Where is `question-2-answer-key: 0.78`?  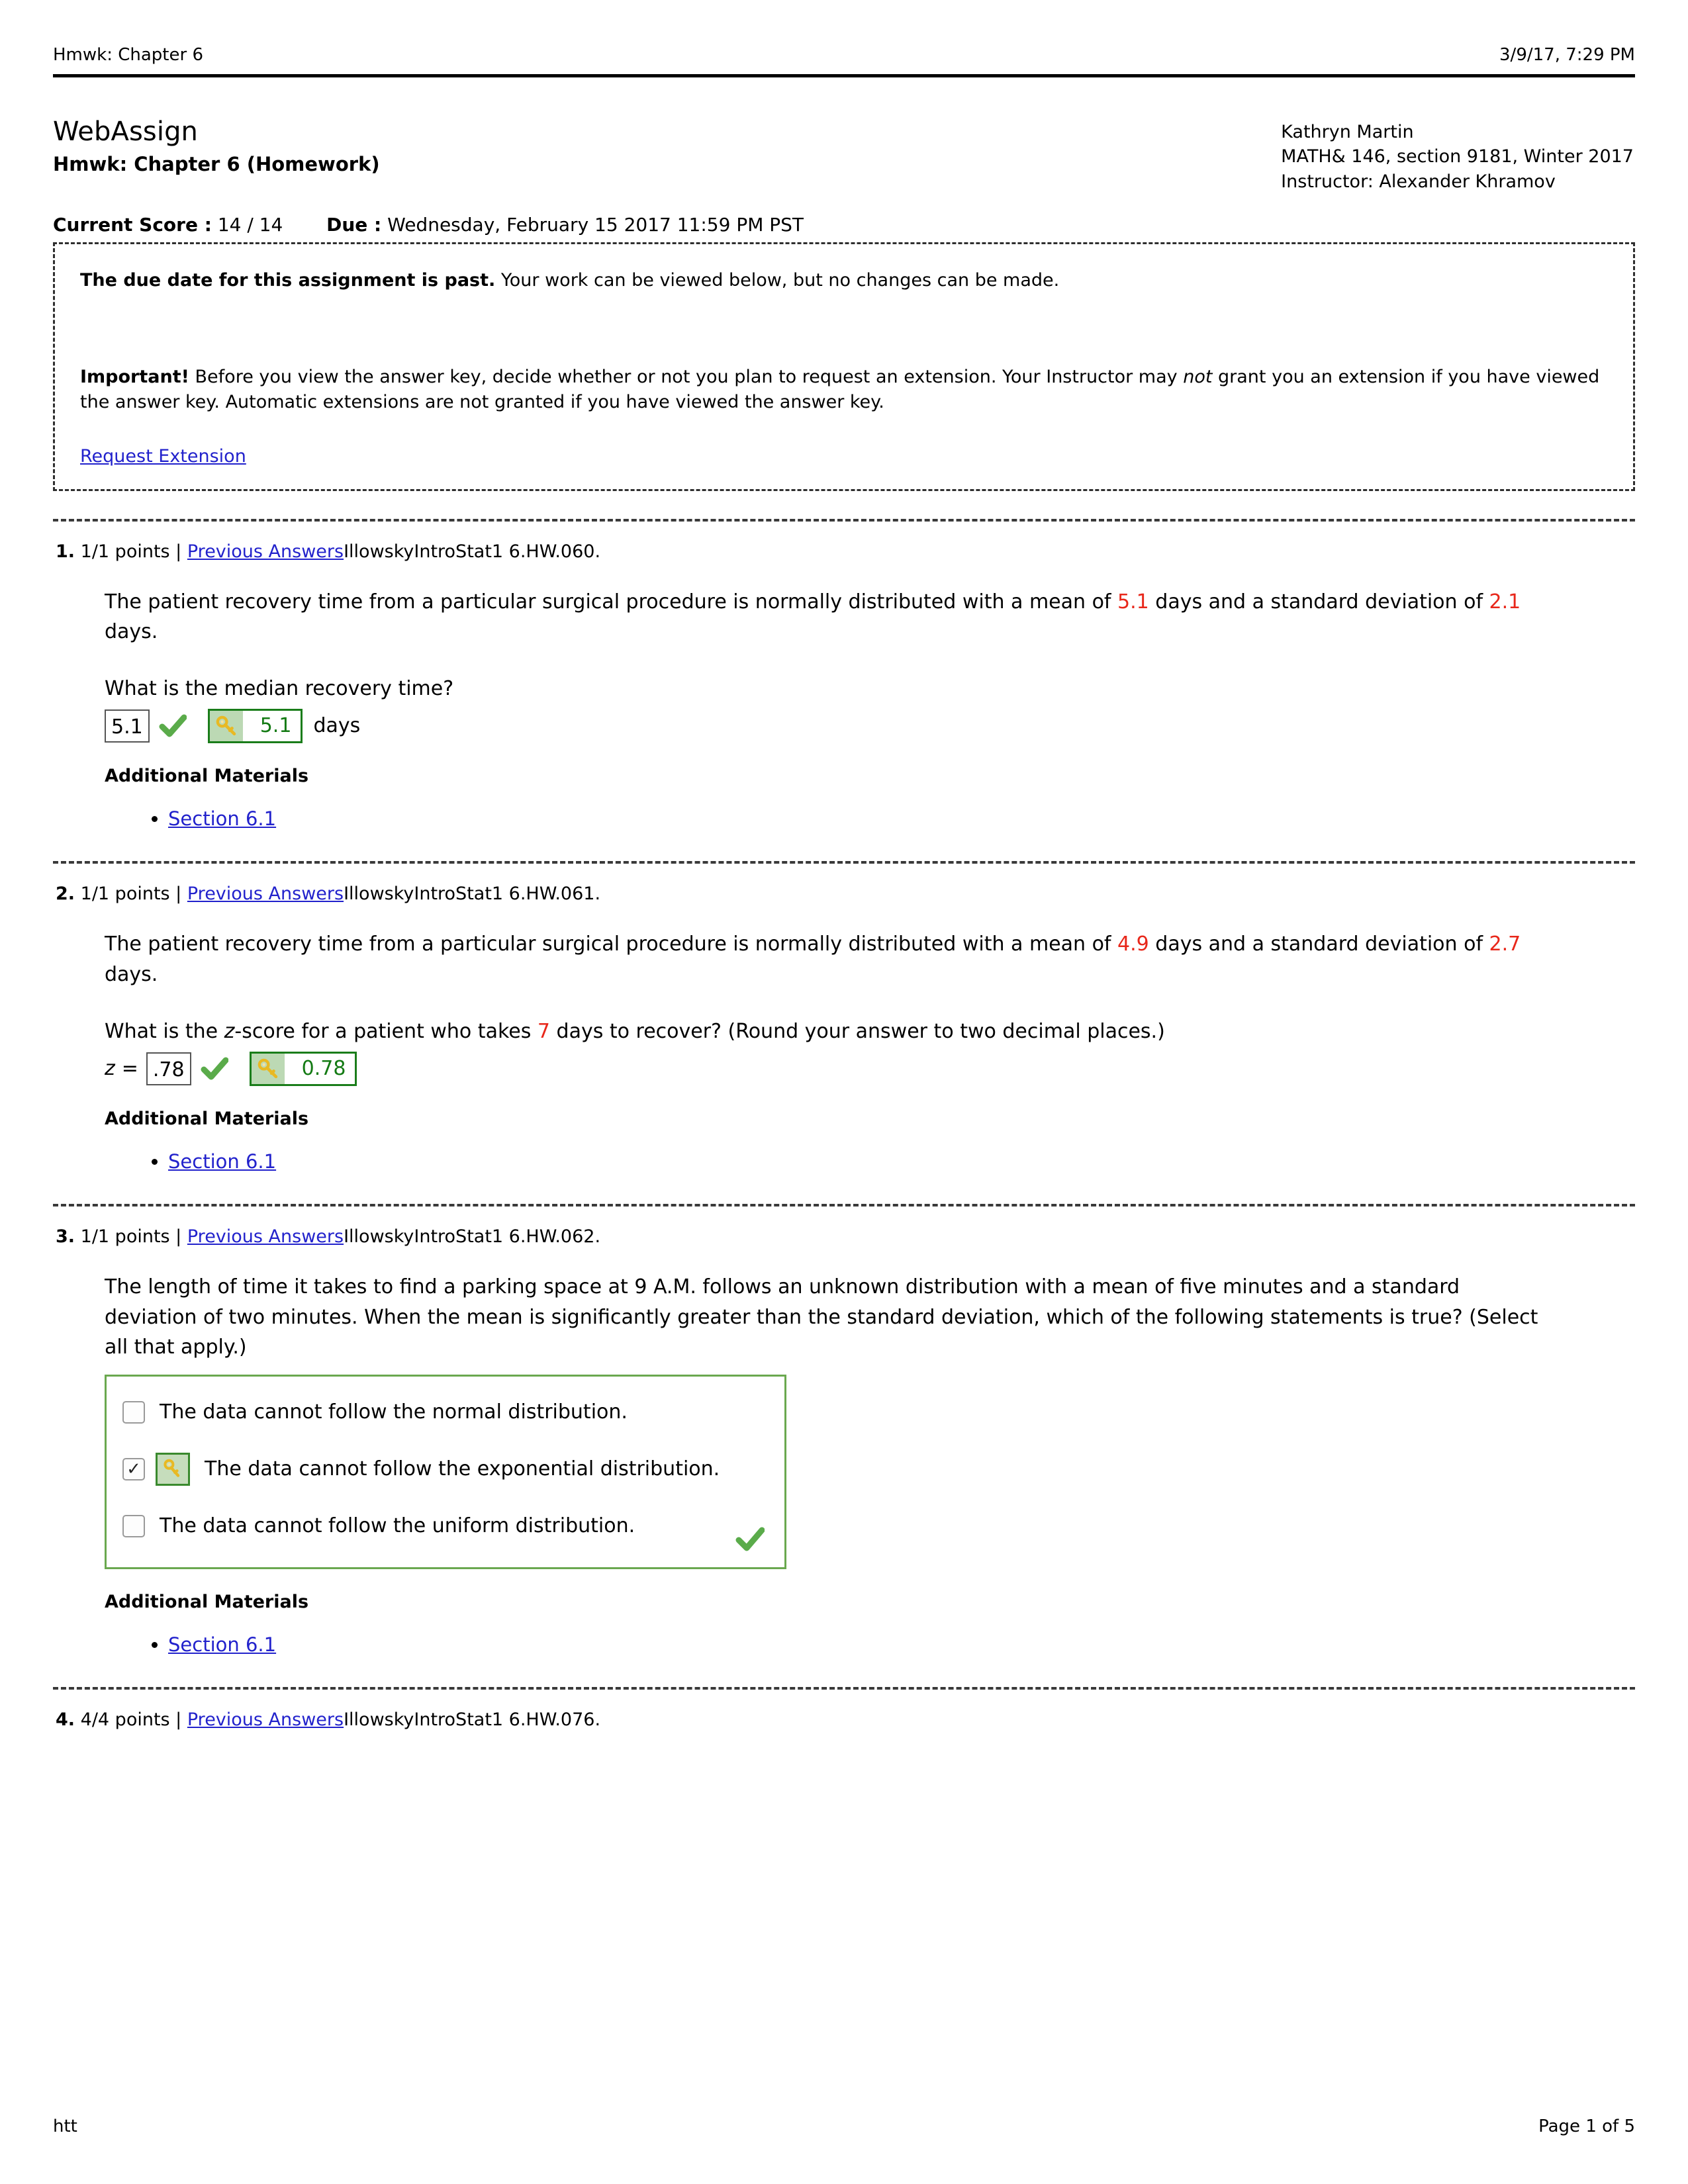
question-2-answer-key: 0.78 is located at coordinates (303, 1068).